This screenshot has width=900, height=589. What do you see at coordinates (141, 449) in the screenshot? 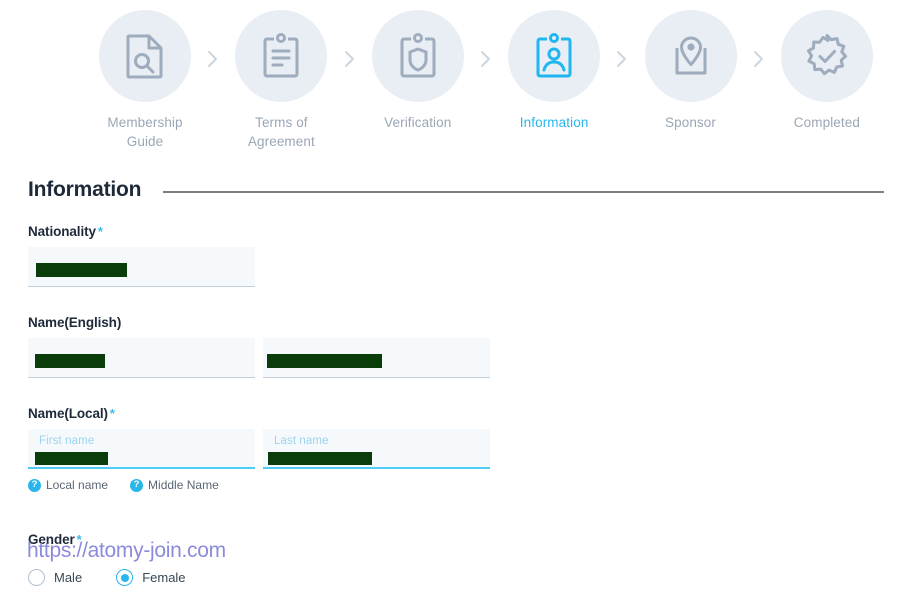
I see `name-local-first-input: First name` at bounding box center [141, 449].